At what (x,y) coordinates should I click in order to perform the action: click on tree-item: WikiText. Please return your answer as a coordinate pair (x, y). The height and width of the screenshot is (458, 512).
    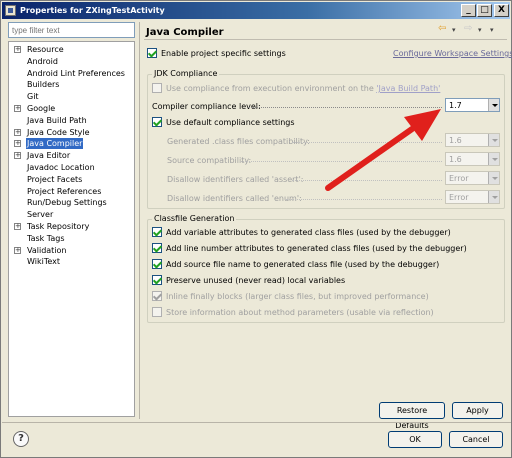
    Looking at the image, I should click on (71, 262).